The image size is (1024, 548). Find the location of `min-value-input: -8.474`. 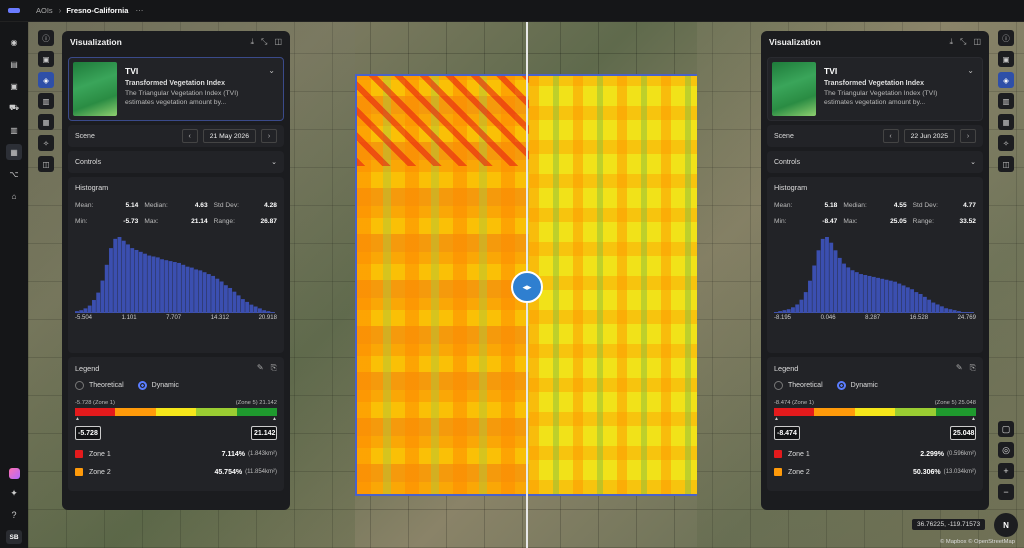

min-value-input: -8.474 is located at coordinates (787, 433).